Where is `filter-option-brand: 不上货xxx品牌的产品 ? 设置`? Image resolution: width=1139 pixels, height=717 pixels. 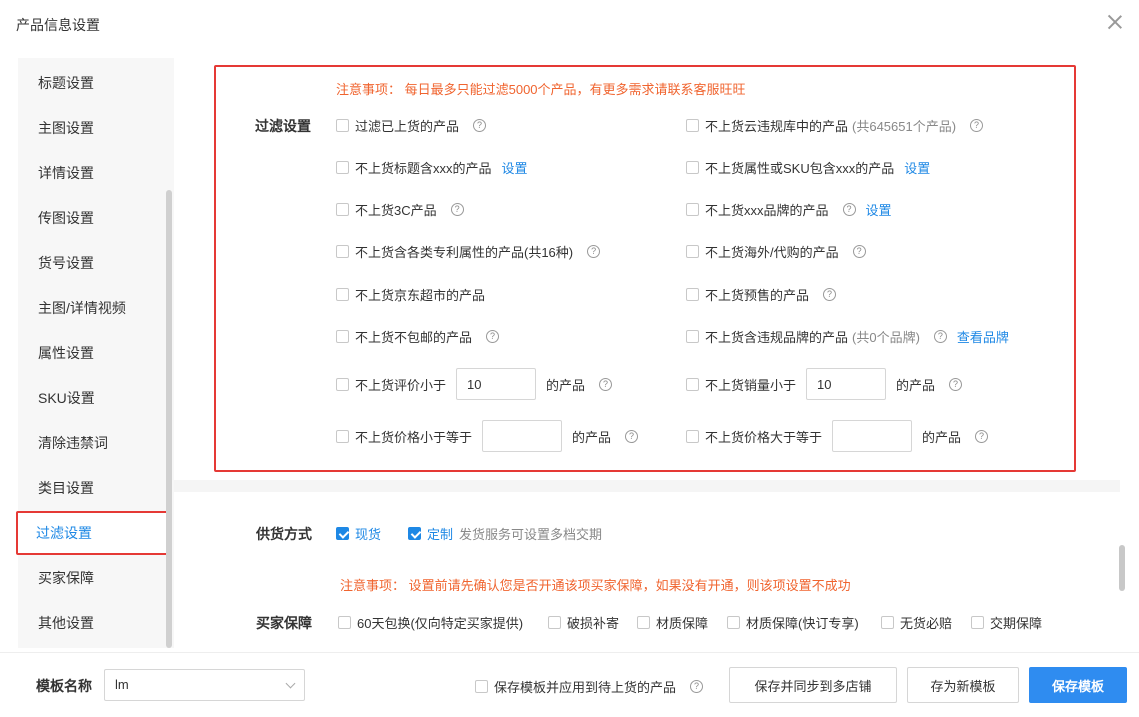 filter-option-brand: 不上货xxx品牌的产品 ? 设置 is located at coordinates (789, 209).